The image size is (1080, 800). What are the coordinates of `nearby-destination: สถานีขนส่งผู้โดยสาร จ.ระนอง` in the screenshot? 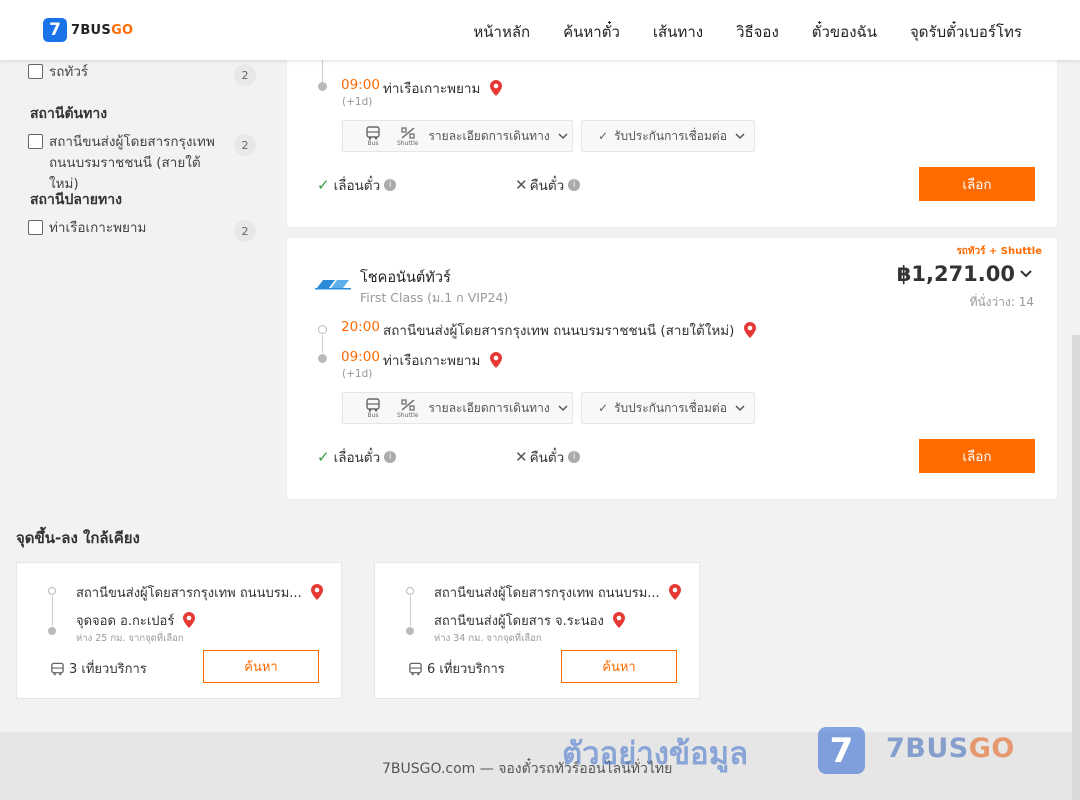 It's located at (529, 620).